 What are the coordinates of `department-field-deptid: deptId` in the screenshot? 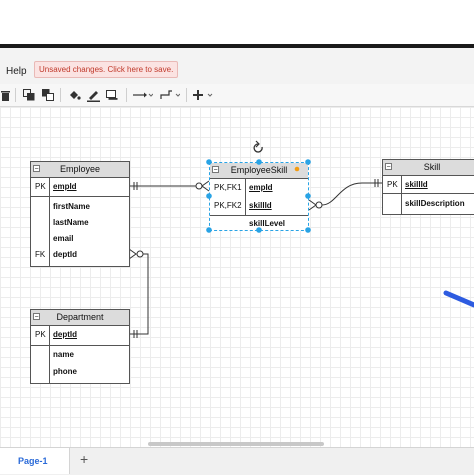 It's located at (65, 334).